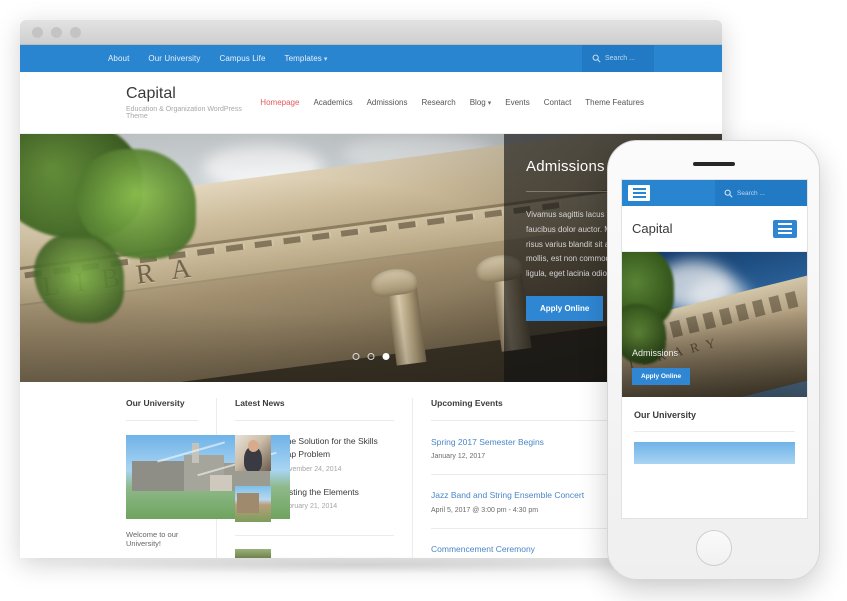  What do you see at coordinates (519, 495) in the screenshot?
I see `event-item-title: Jazz Band and String Ensemble Concert` at bounding box center [519, 495].